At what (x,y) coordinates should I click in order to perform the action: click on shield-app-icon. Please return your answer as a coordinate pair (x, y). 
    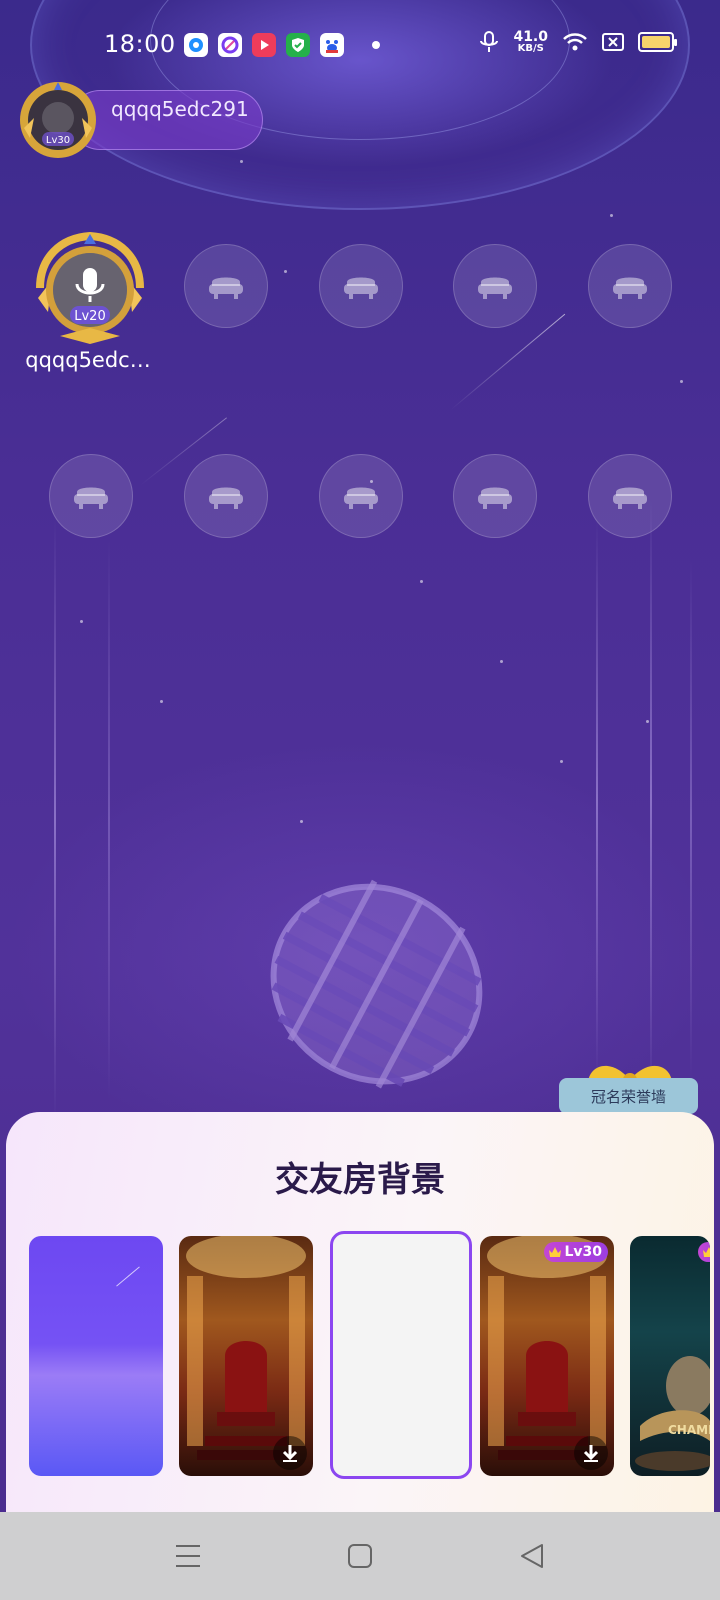
    Looking at the image, I should click on (298, 45).